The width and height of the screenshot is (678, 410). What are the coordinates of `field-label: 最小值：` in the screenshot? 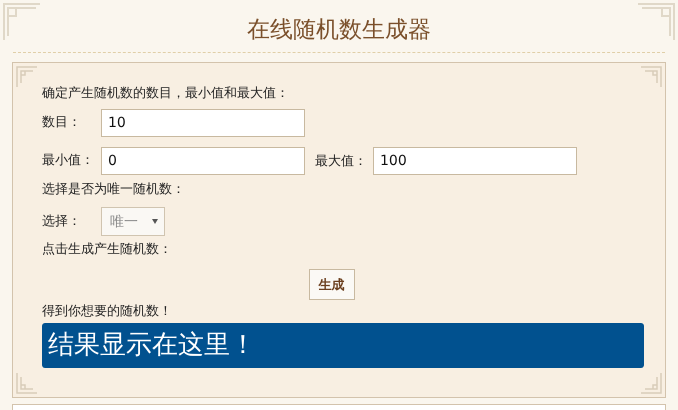 It's located at (68, 161).